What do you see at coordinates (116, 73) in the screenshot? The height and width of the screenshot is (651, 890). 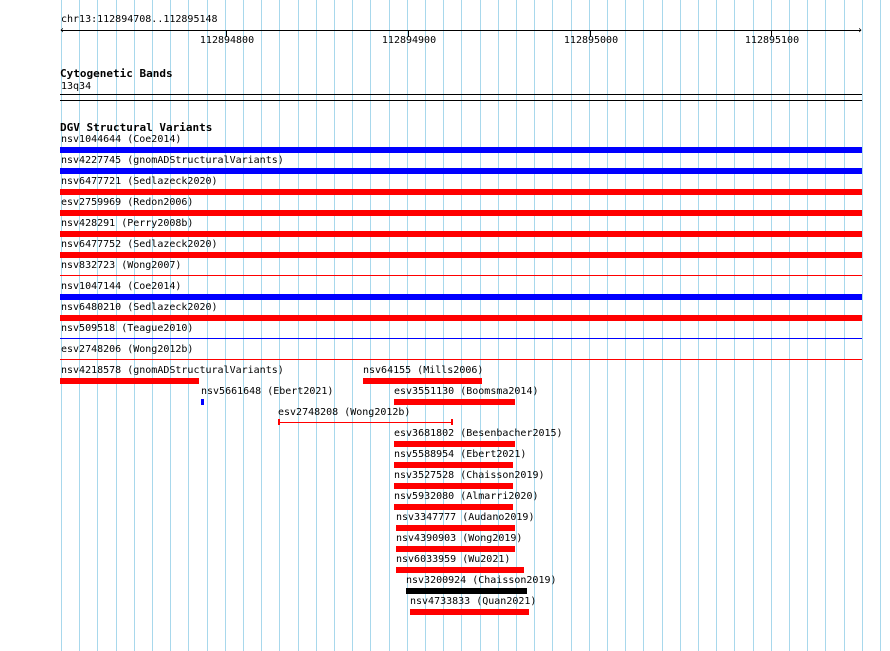 I see `cytoband-track-title: Cytogenetic Bands` at bounding box center [116, 73].